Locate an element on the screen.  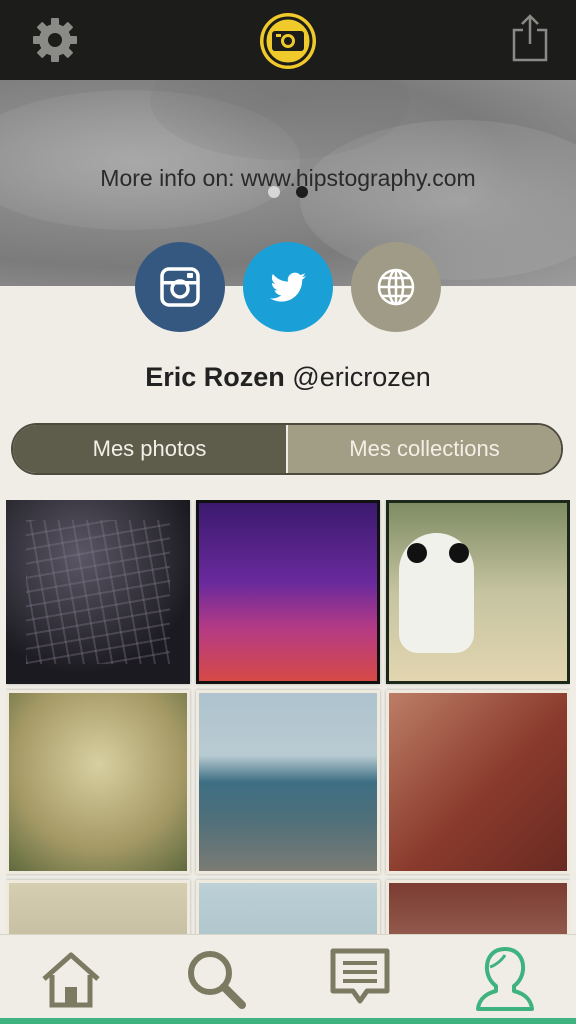
share-icon is located at coordinates (530, 38).